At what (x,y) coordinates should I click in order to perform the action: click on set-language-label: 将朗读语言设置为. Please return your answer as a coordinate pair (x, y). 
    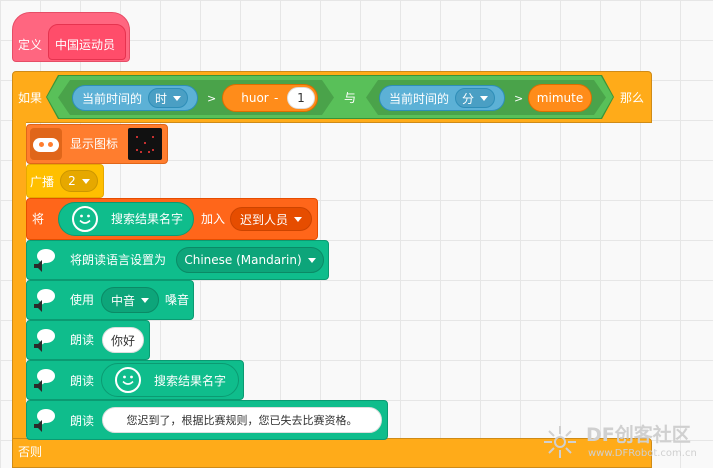
    Looking at the image, I should click on (118, 260).